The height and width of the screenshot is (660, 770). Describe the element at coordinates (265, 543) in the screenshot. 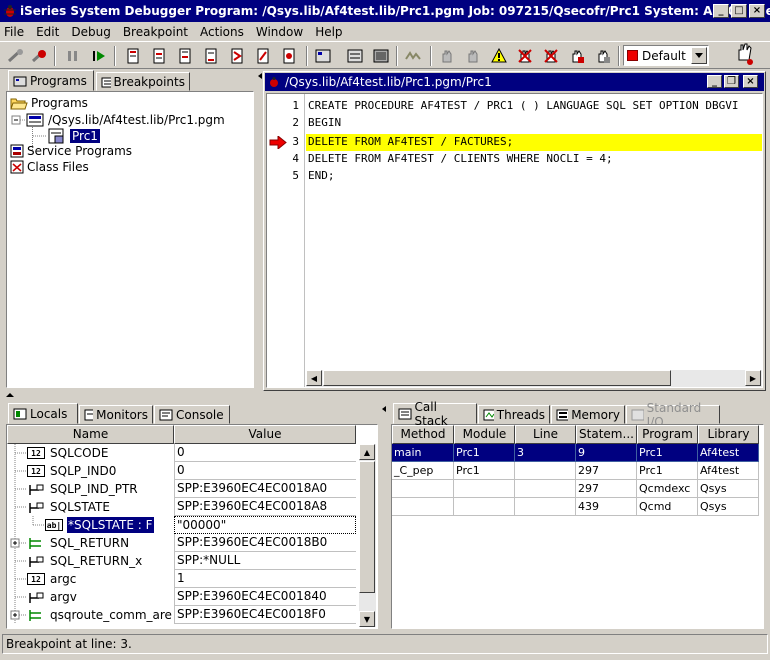

I see `local-value: SPP:E3960EC4EC0018B0` at that location.